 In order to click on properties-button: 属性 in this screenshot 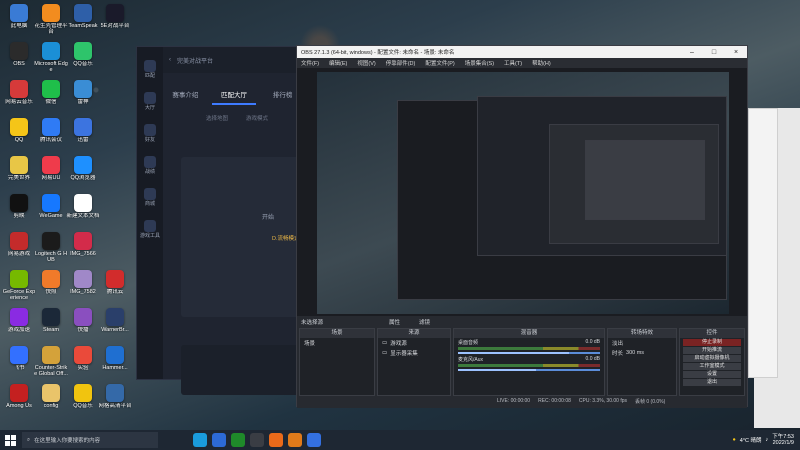, I will do `click(394, 322)`.